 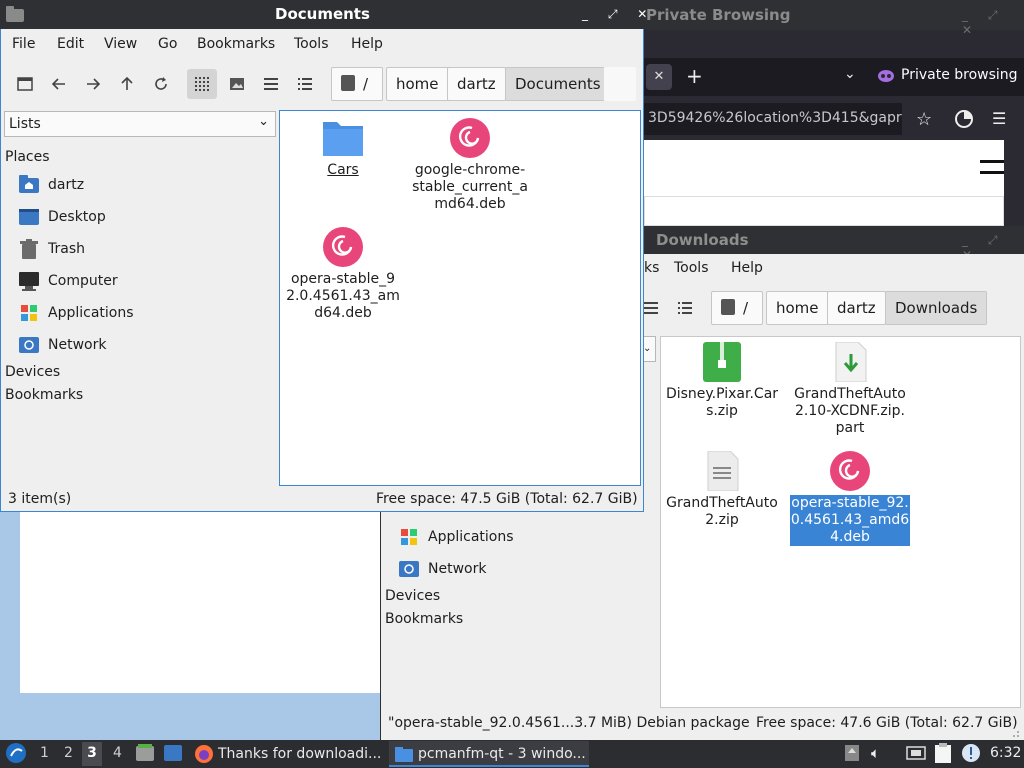 I want to click on close-tab-icon: ✕, so click(x=659, y=77).